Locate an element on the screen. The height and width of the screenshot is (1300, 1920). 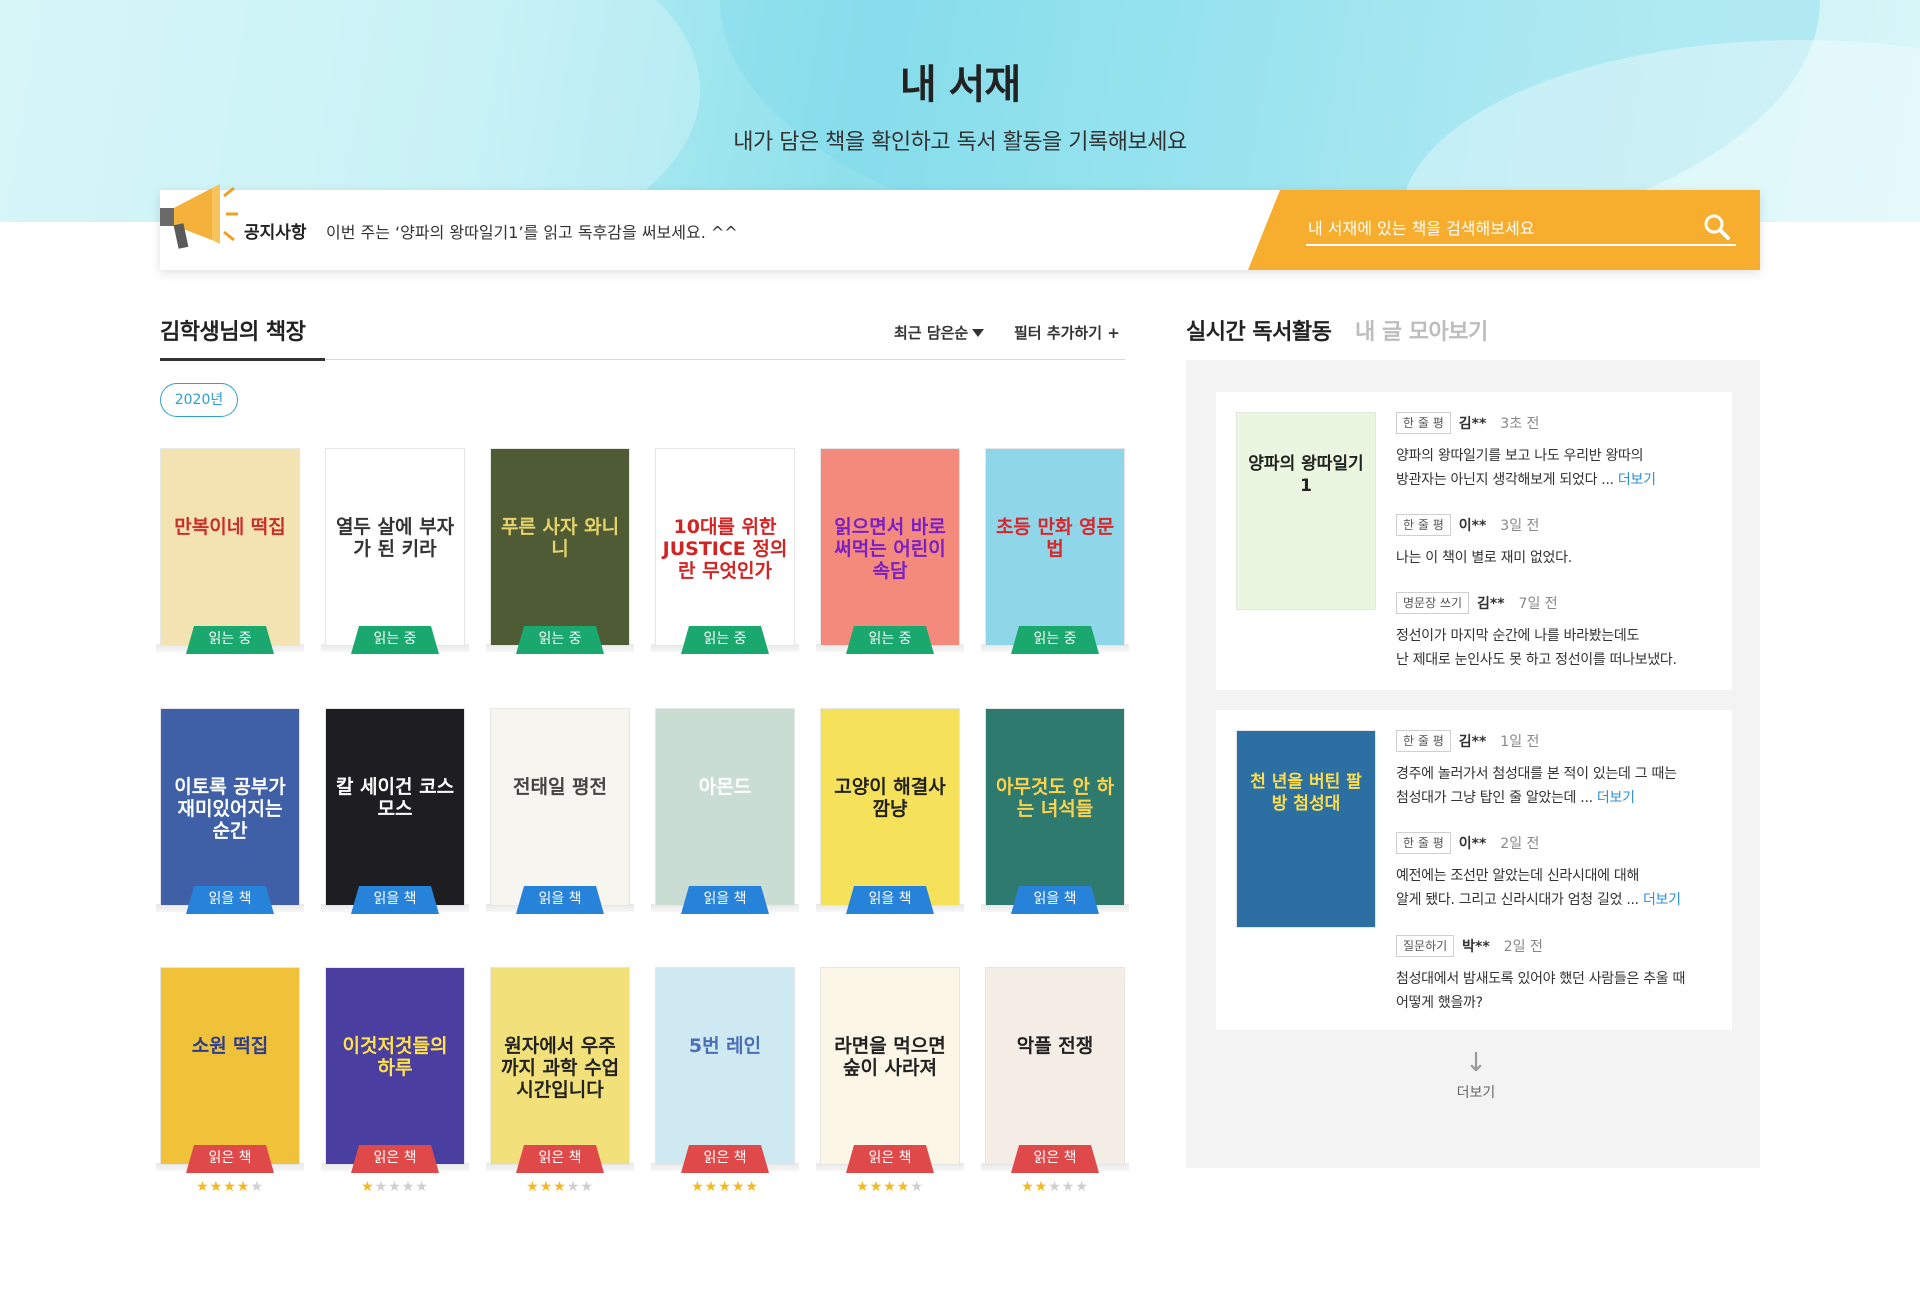
active-underline is located at coordinates (242, 359).